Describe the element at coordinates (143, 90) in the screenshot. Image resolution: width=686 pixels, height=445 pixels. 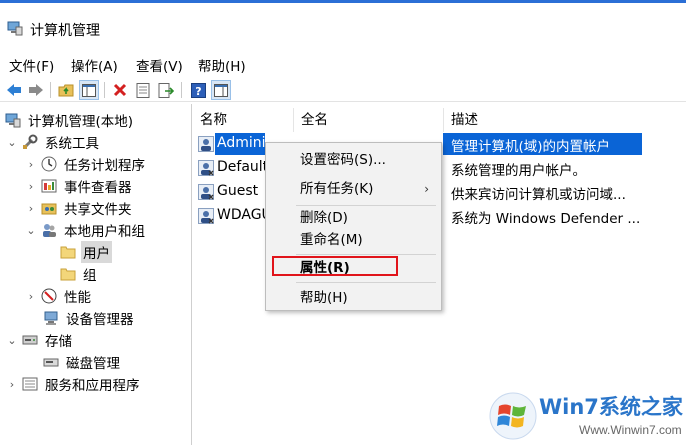
I see `properties-icon` at that location.